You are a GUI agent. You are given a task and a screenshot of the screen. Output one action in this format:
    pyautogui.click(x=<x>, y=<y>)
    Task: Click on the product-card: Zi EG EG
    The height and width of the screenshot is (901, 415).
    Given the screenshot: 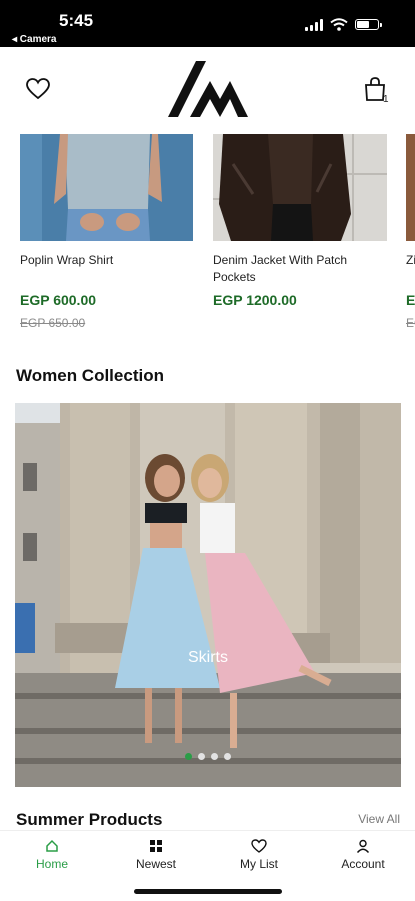 What is the action you would take?
    pyautogui.click(x=410, y=234)
    